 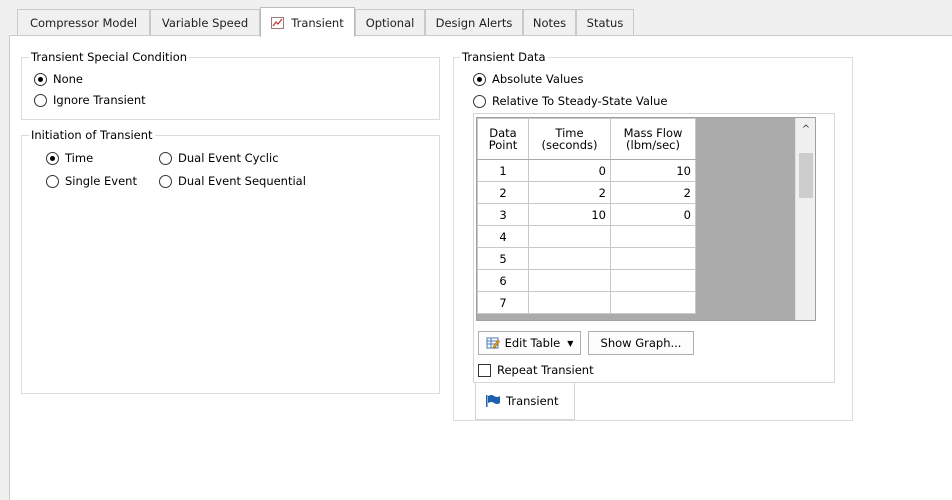 I want to click on header-line: (seconds), so click(x=569, y=145).